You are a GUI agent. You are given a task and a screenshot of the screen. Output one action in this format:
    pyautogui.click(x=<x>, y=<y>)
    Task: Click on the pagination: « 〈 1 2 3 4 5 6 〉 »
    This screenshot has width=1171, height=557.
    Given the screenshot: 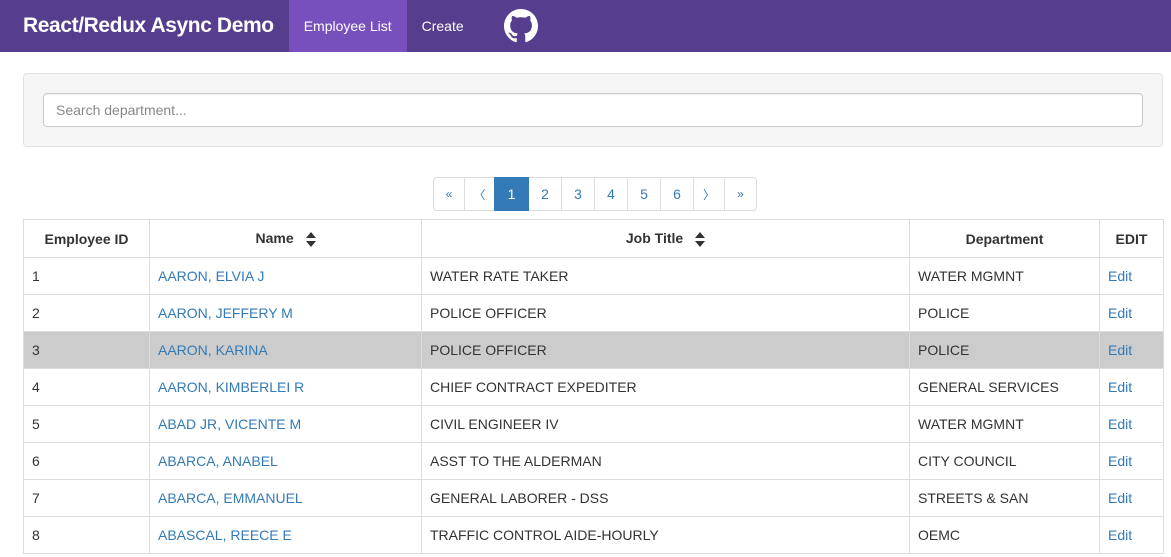 What is the action you would take?
    pyautogui.click(x=595, y=194)
    